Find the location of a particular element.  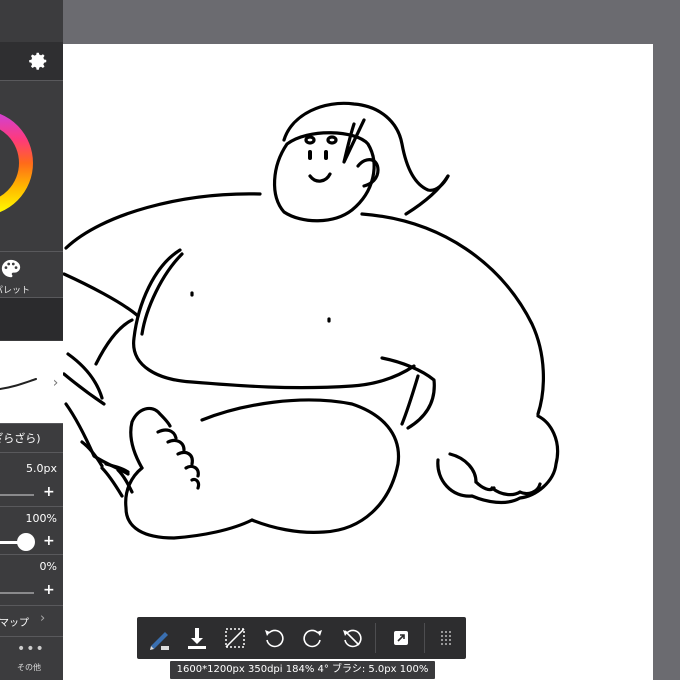

brush-size-plus-button: + is located at coordinates (49, 492).